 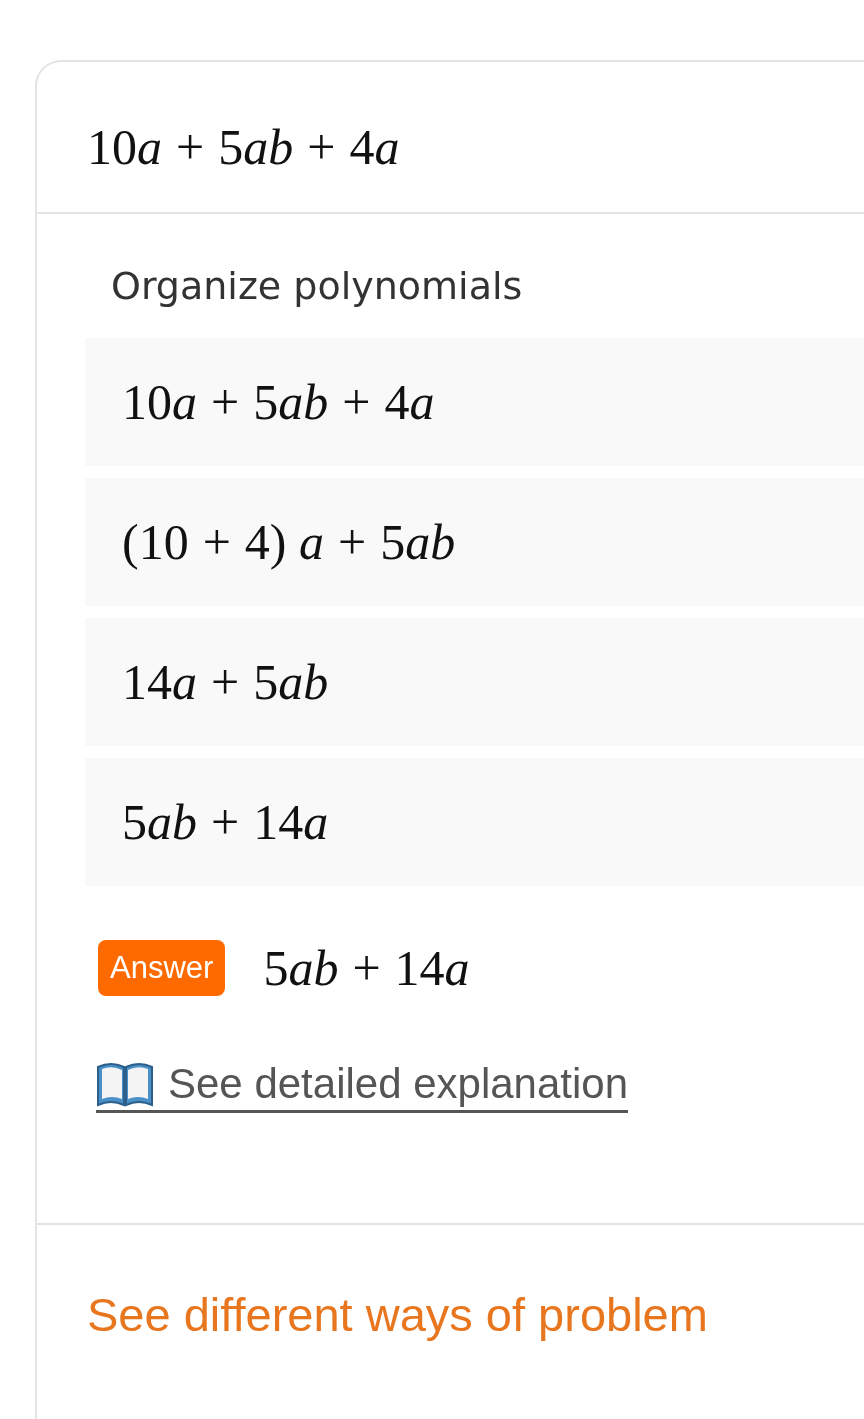 What do you see at coordinates (278, 402) in the screenshot?
I see `step-expression: 10a + 5ab + 4a` at bounding box center [278, 402].